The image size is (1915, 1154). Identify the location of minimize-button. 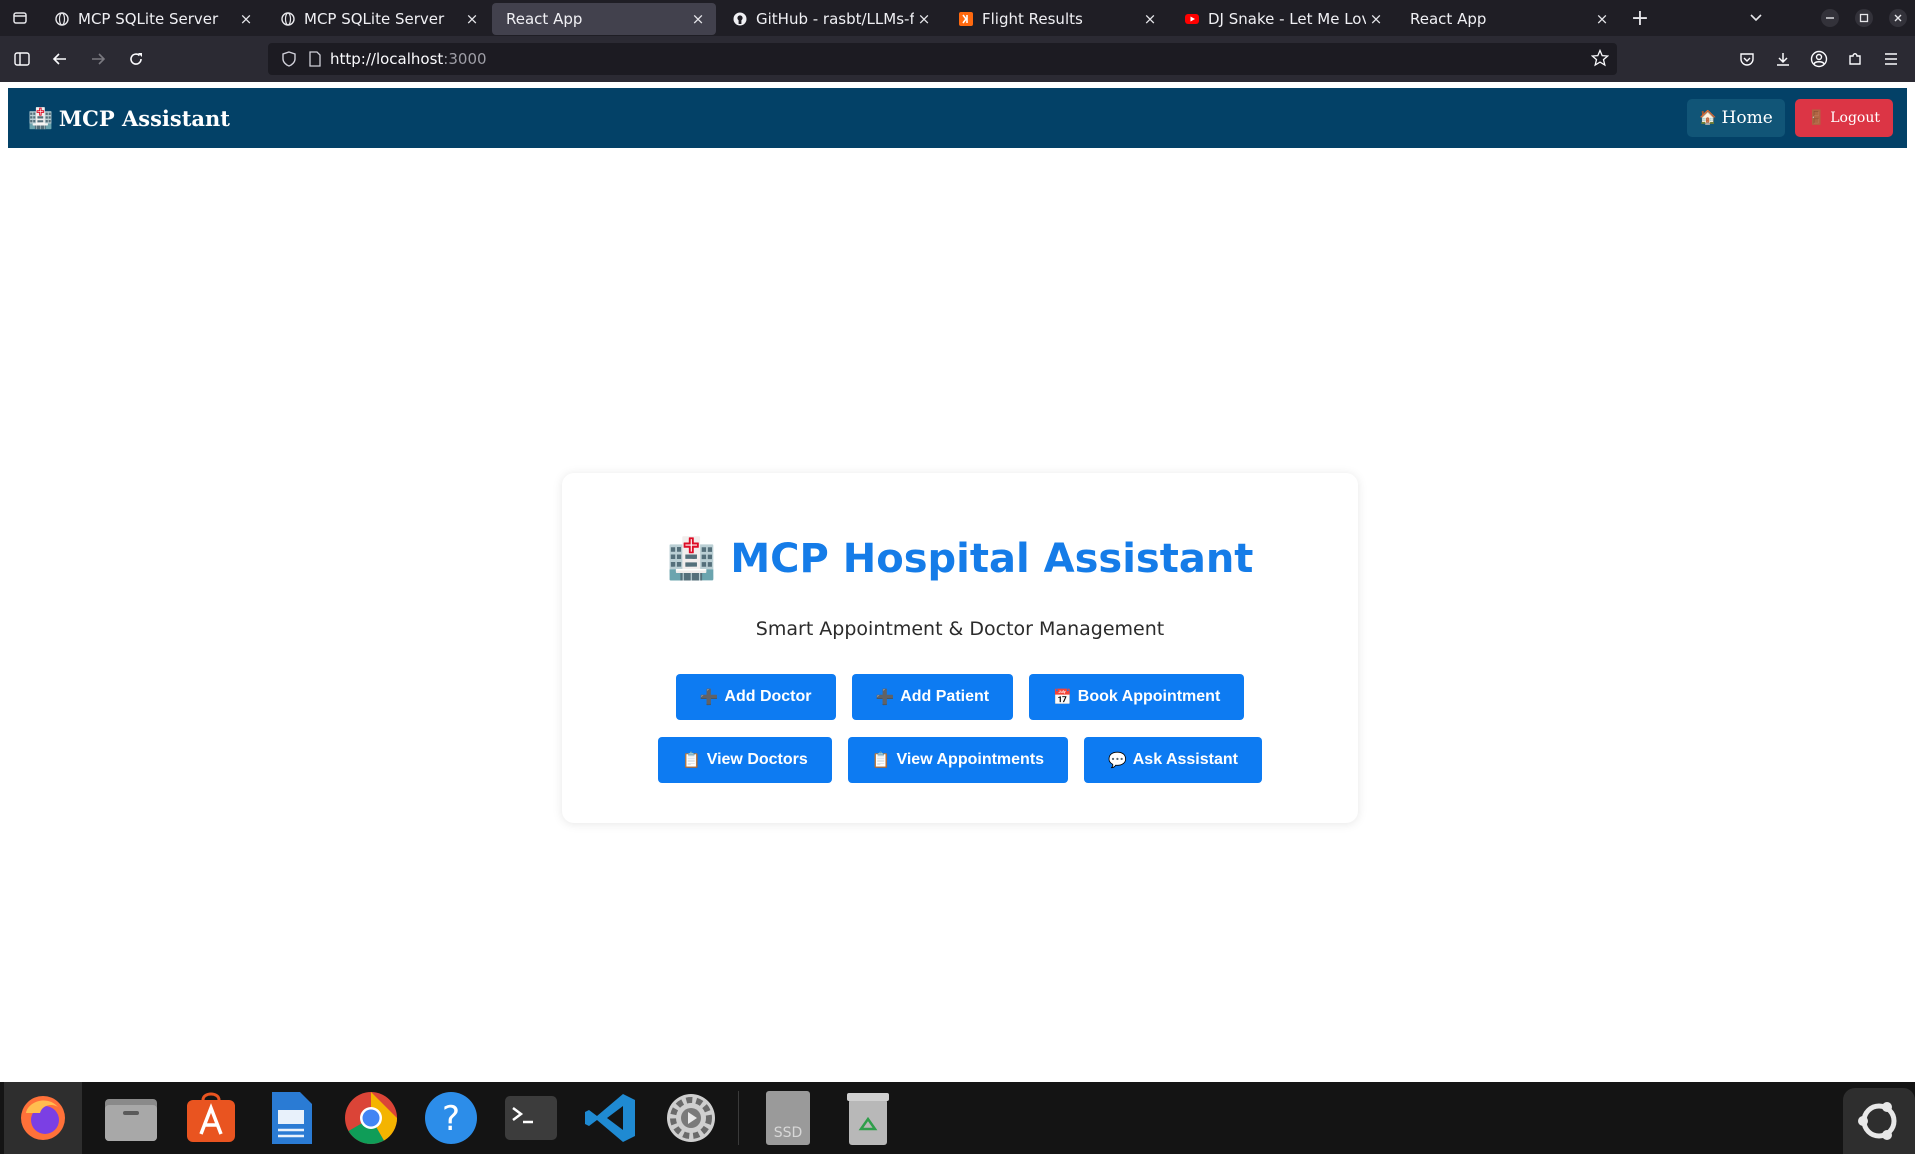
(1830, 18).